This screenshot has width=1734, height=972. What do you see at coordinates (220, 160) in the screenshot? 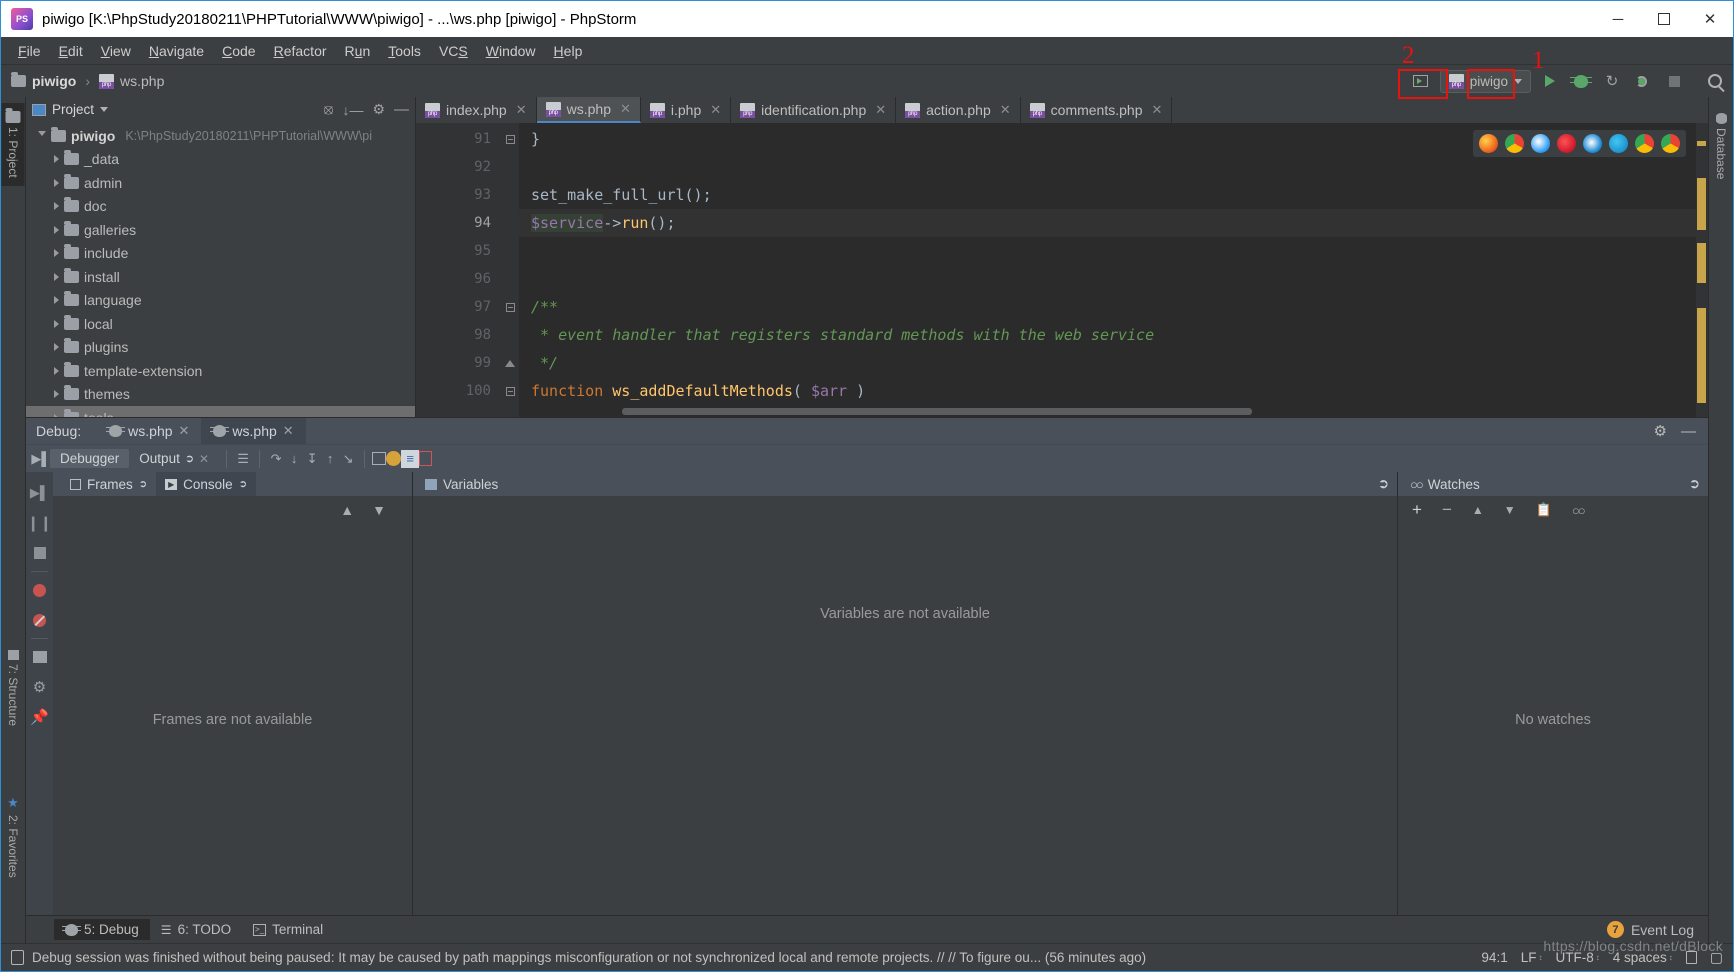
I see `tree-node: _data` at bounding box center [220, 160].